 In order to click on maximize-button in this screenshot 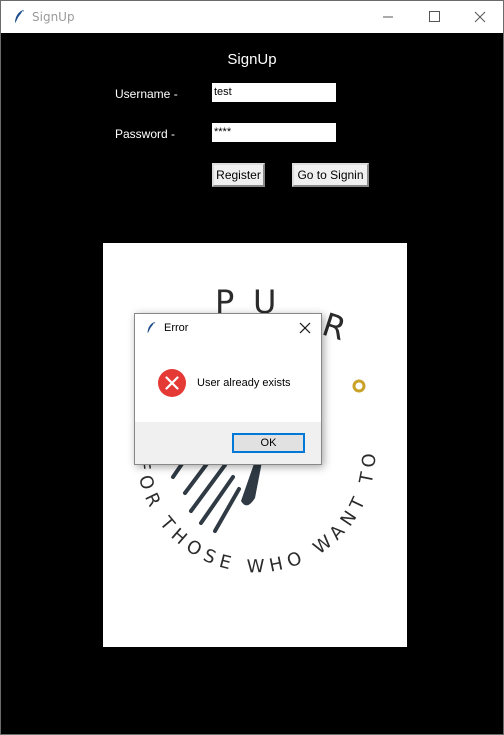, I will do `click(434, 17)`.